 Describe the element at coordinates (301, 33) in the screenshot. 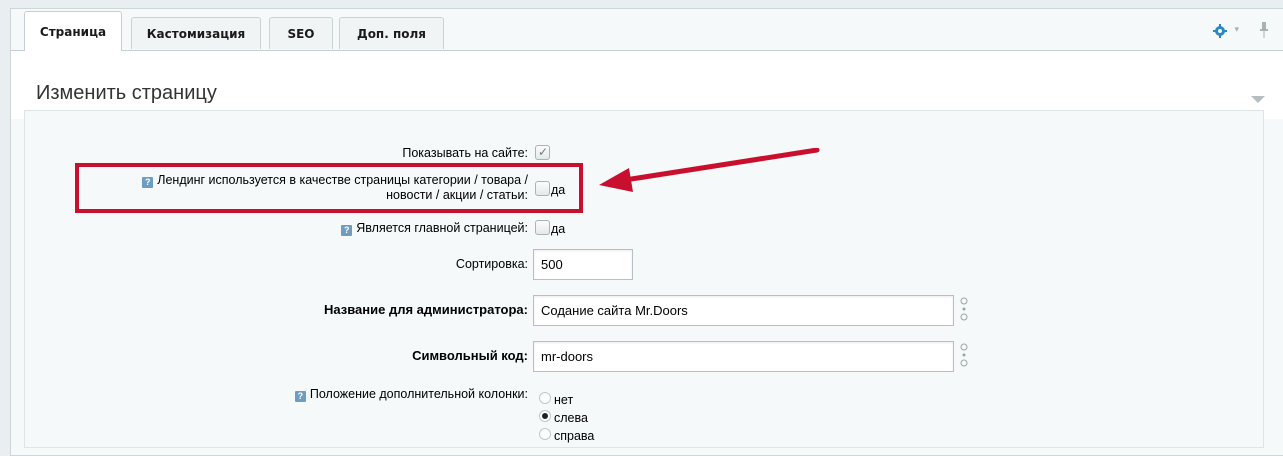

I see `tab-seo: SEO` at that location.